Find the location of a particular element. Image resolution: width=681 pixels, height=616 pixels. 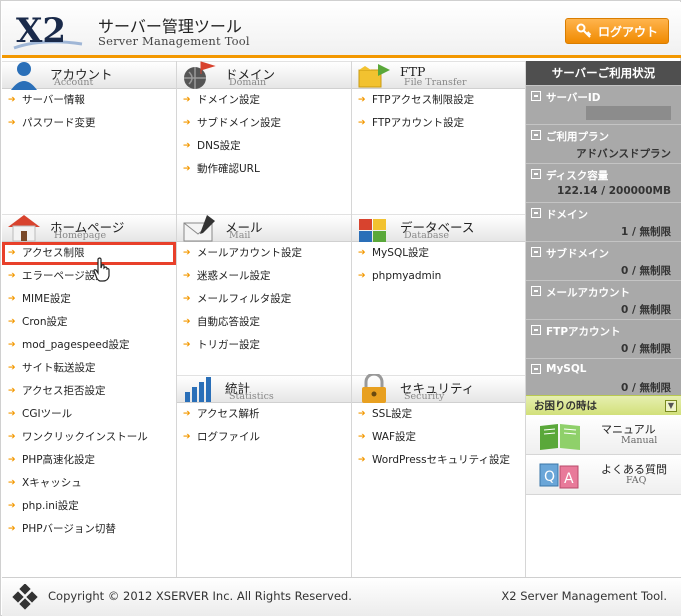

menu-item-one-click-install: ワンクリックインストール is located at coordinates (89, 437).